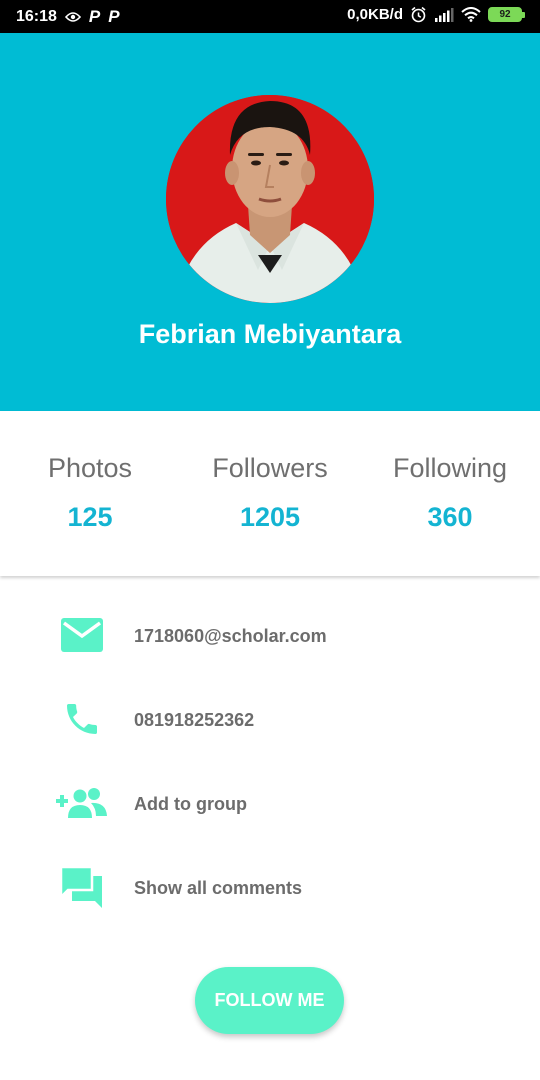 The height and width of the screenshot is (1080, 540). I want to click on info-row-phone: 081918252362, so click(270, 720).